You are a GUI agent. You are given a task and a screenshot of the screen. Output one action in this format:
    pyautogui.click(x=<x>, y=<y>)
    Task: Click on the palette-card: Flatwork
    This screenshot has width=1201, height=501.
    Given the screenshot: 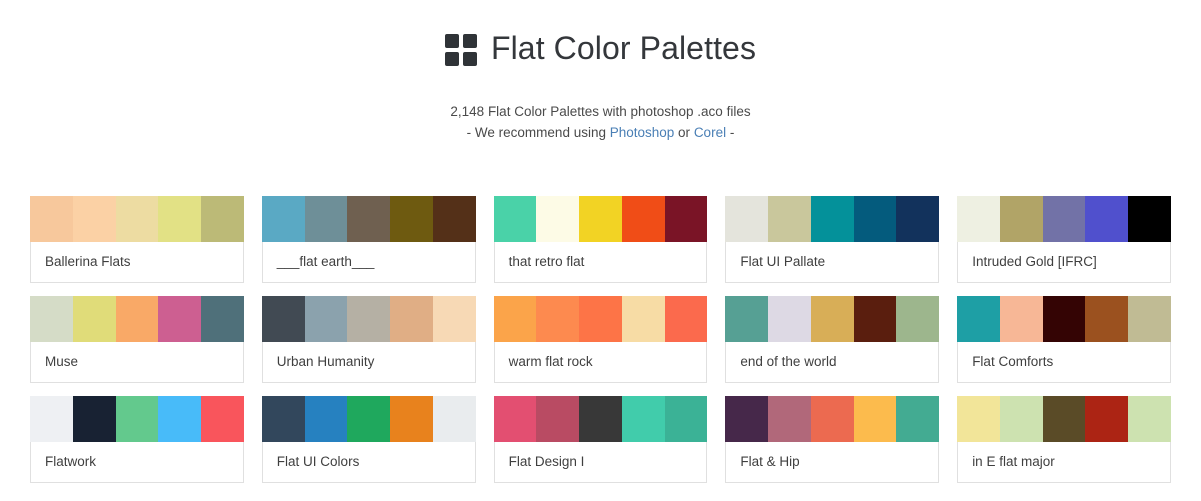 What is the action you would take?
    pyautogui.click(x=137, y=439)
    